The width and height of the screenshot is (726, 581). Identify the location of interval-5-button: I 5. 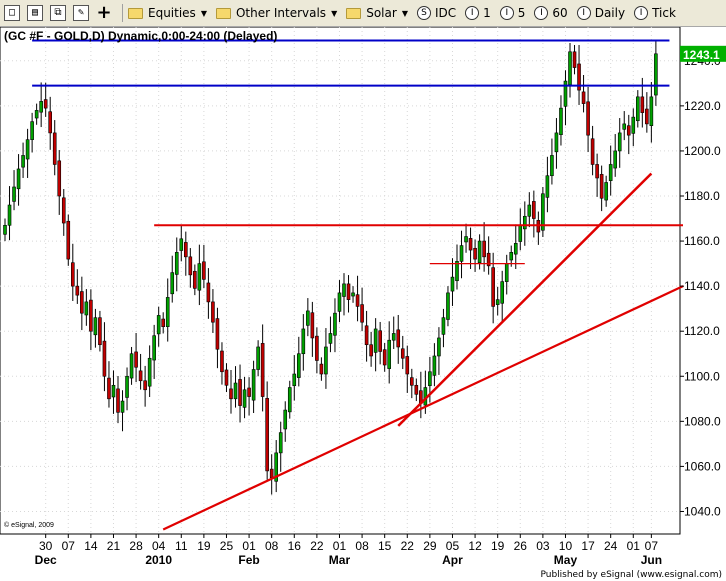
(512, 13).